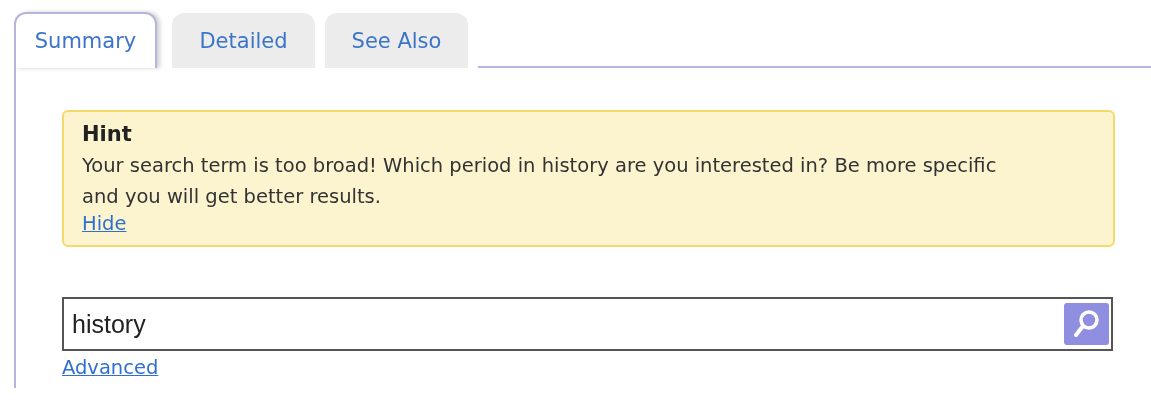 This screenshot has height=400, width=1151. I want to click on tab: See Also, so click(396, 40).